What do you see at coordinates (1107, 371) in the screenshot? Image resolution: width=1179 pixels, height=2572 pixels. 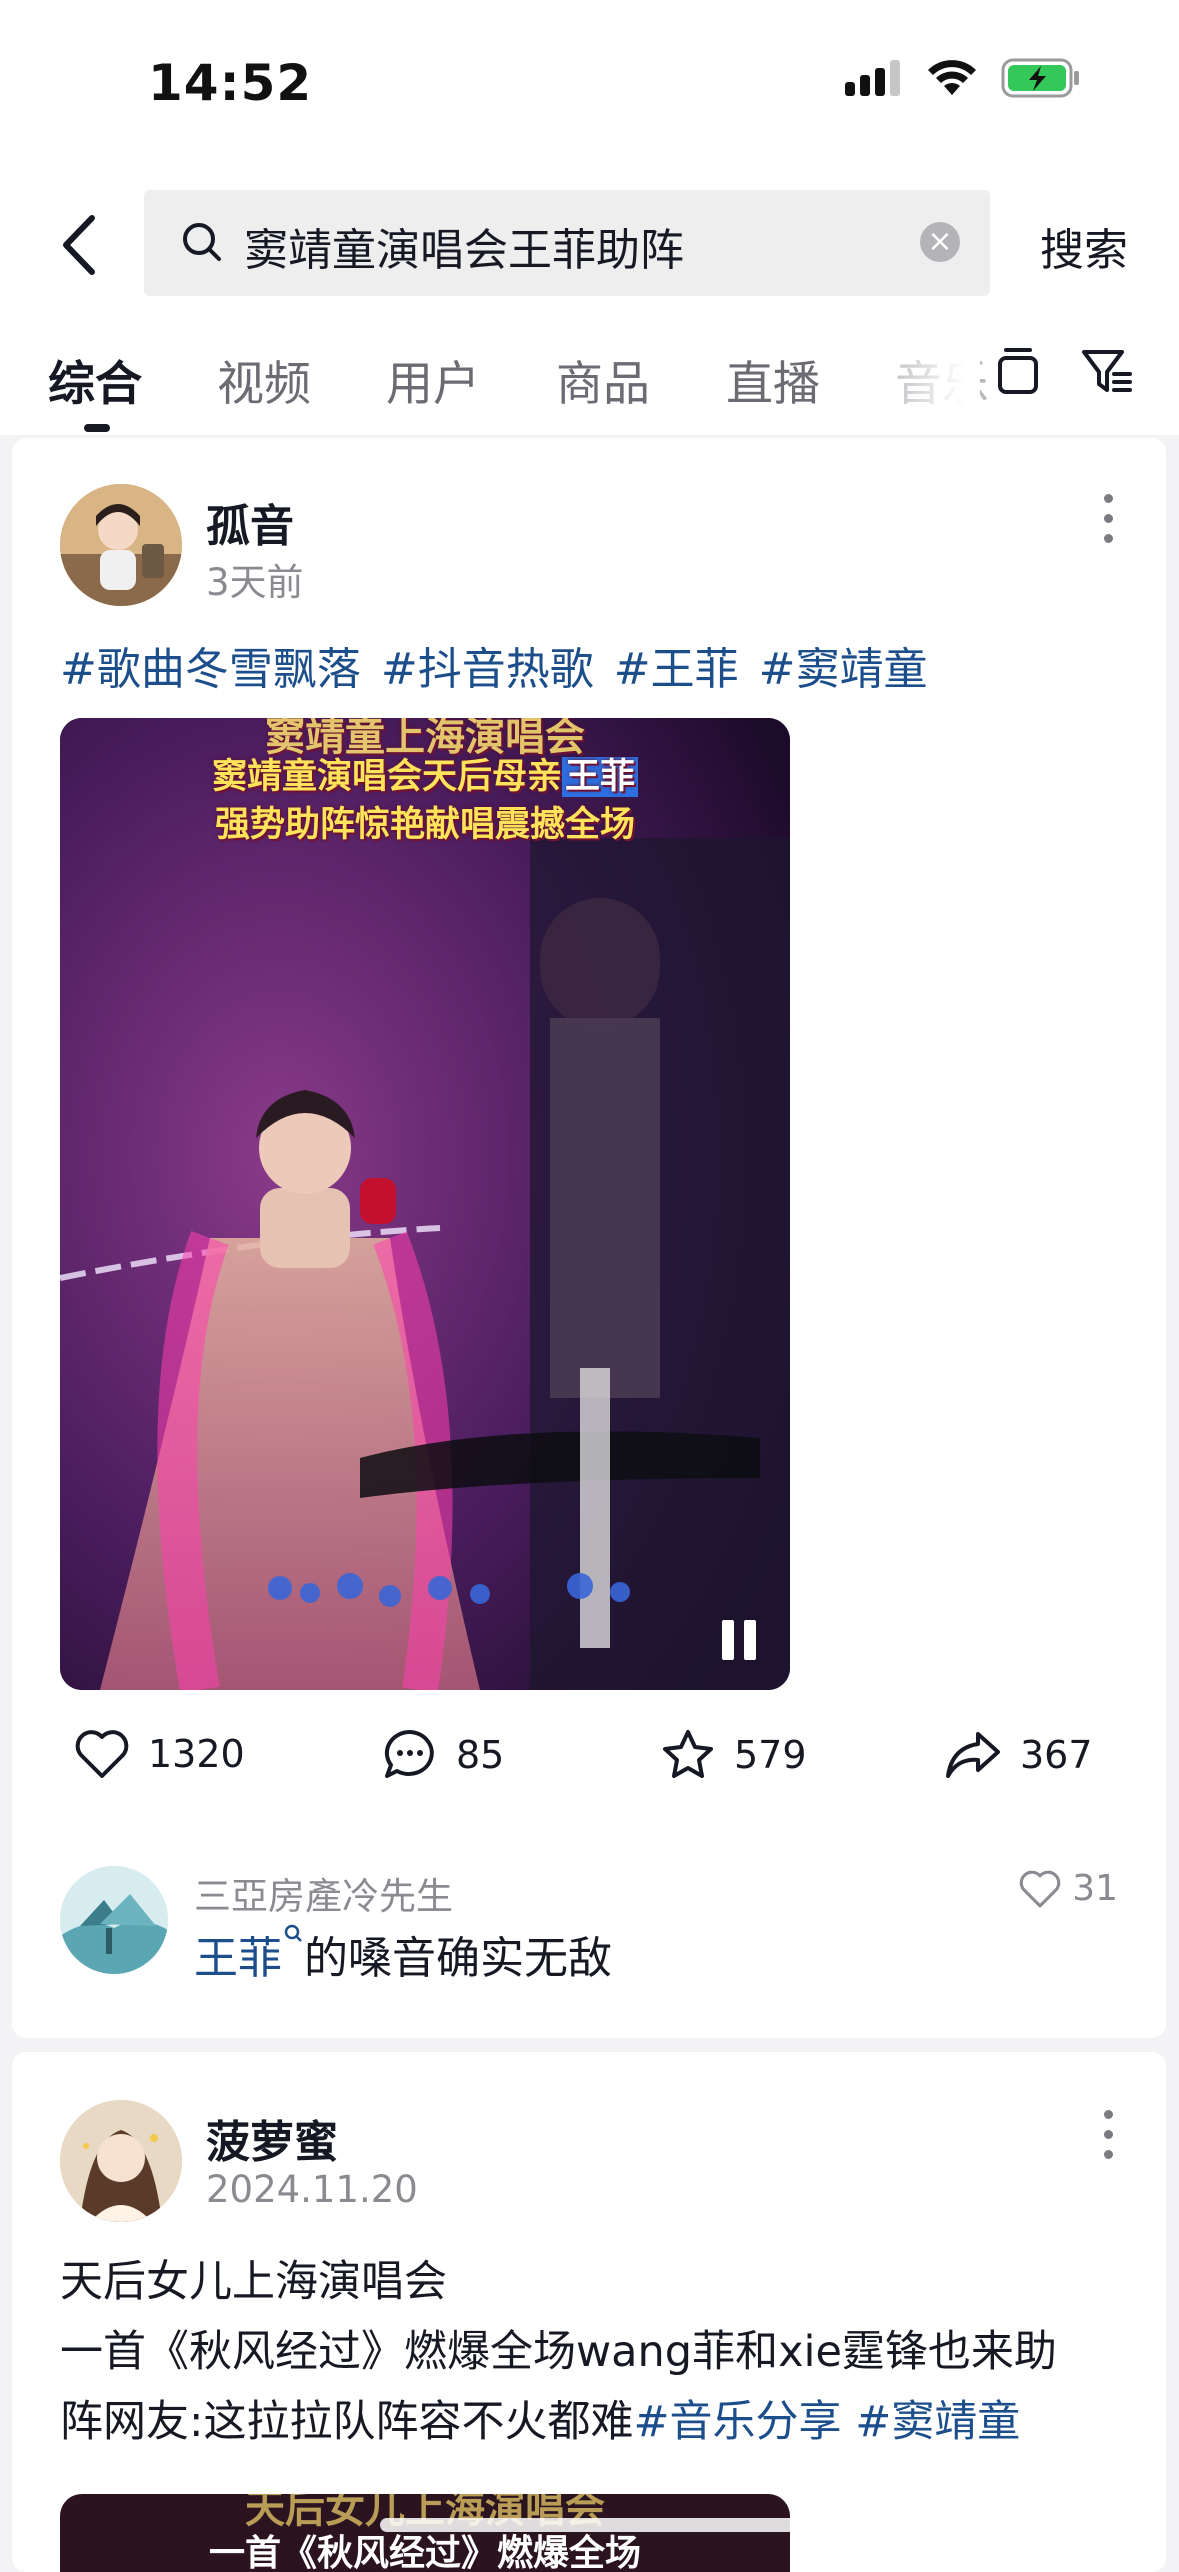 I see `filter-icon` at bounding box center [1107, 371].